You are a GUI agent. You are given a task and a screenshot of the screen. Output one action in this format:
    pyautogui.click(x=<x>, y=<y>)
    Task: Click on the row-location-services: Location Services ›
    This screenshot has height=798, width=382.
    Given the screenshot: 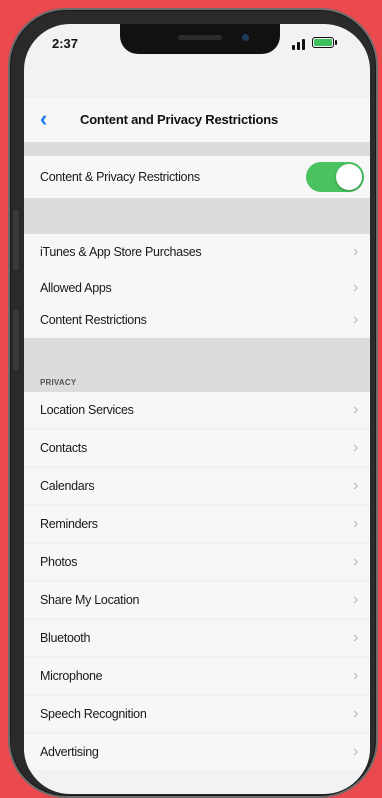 What is the action you would take?
    pyautogui.click(x=197, y=410)
    